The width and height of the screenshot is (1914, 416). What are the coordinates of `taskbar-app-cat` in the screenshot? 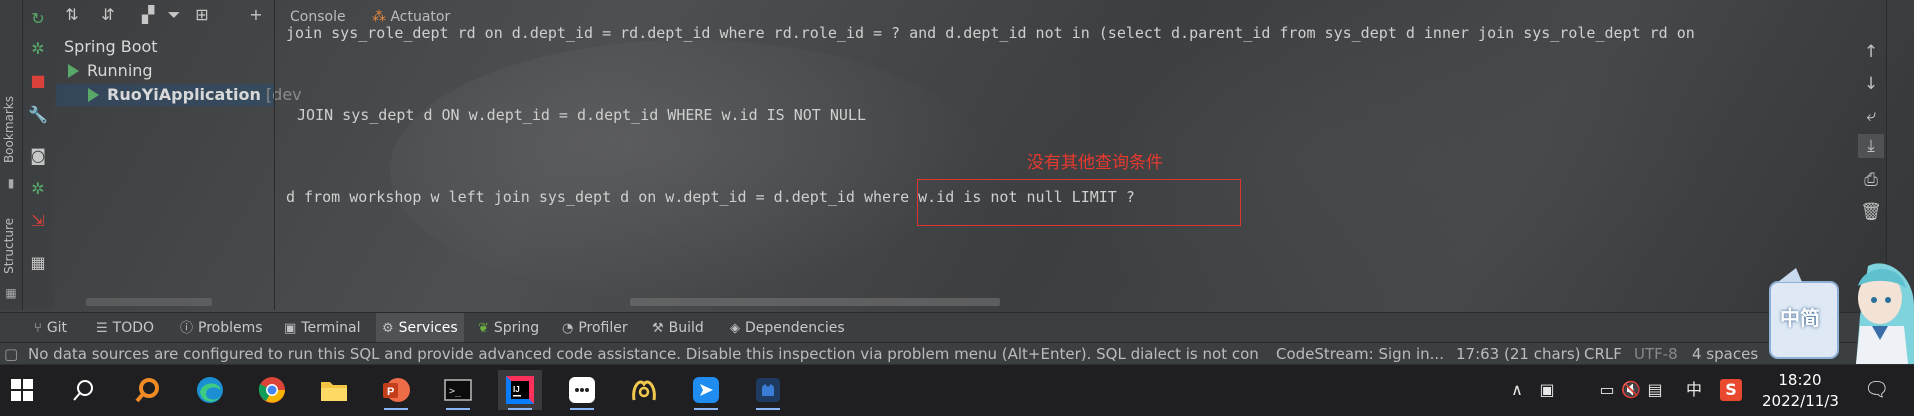 It's located at (768, 390).